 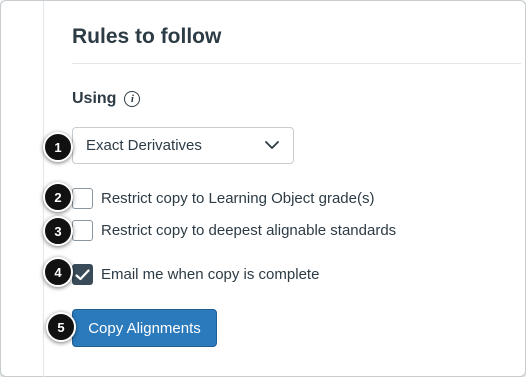 I want to click on checkmark-icon, so click(x=82, y=274).